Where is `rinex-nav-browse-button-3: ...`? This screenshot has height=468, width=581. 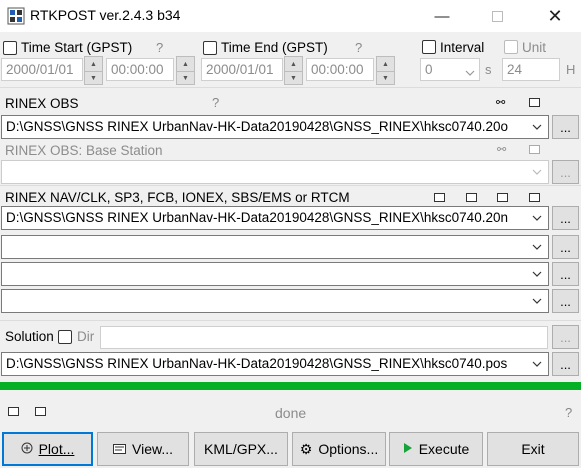
rinex-nav-browse-button-3: ... is located at coordinates (565, 274).